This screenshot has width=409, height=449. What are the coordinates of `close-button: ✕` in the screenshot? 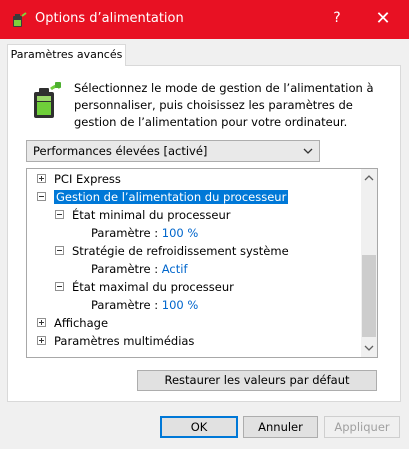 It's located at (383, 19).